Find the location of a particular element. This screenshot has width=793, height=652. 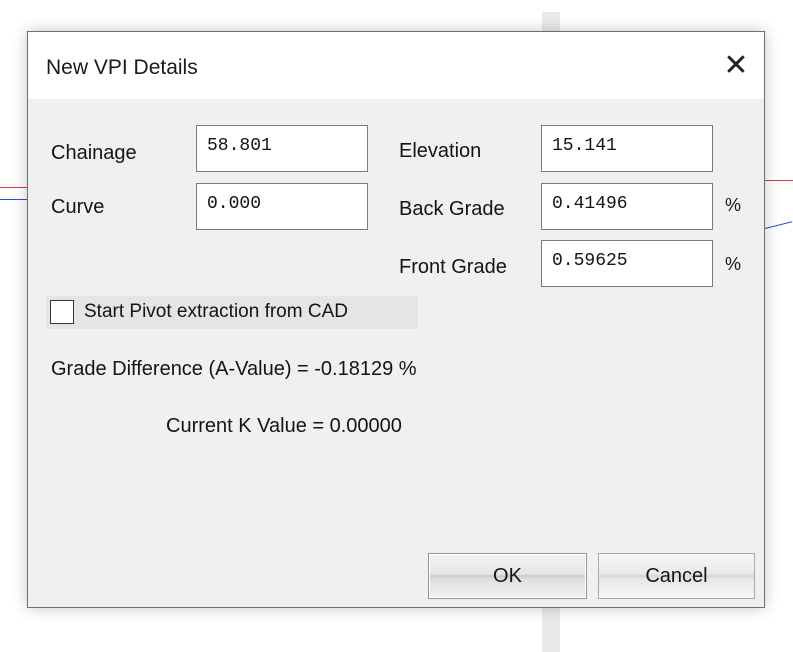

curve-field: 0.000 is located at coordinates (282, 206).